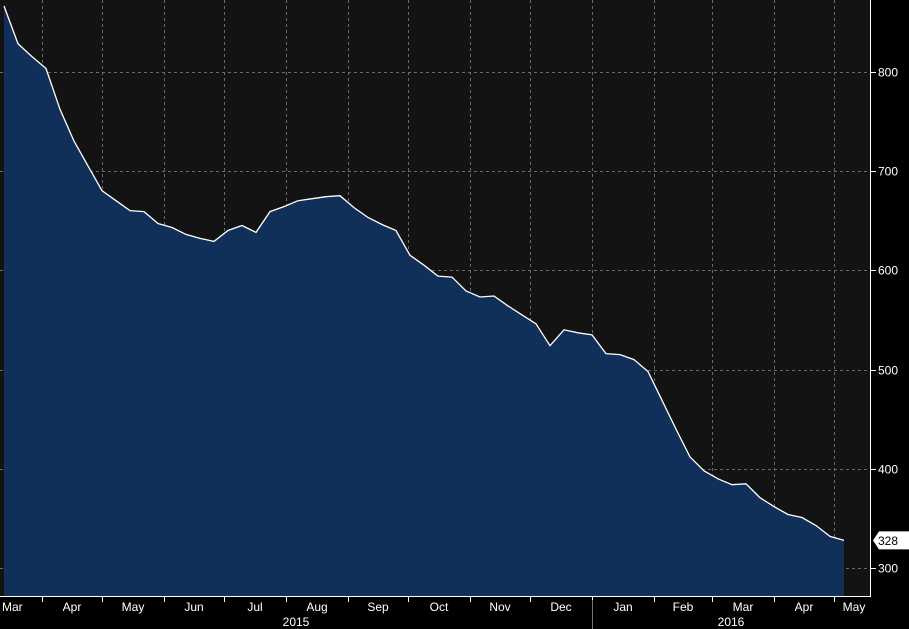 Image resolution: width=909 pixels, height=629 pixels. What do you see at coordinates (888, 73) in the screenshot?
I see `y-tick-label: 800` at bounding box center [888, 73].